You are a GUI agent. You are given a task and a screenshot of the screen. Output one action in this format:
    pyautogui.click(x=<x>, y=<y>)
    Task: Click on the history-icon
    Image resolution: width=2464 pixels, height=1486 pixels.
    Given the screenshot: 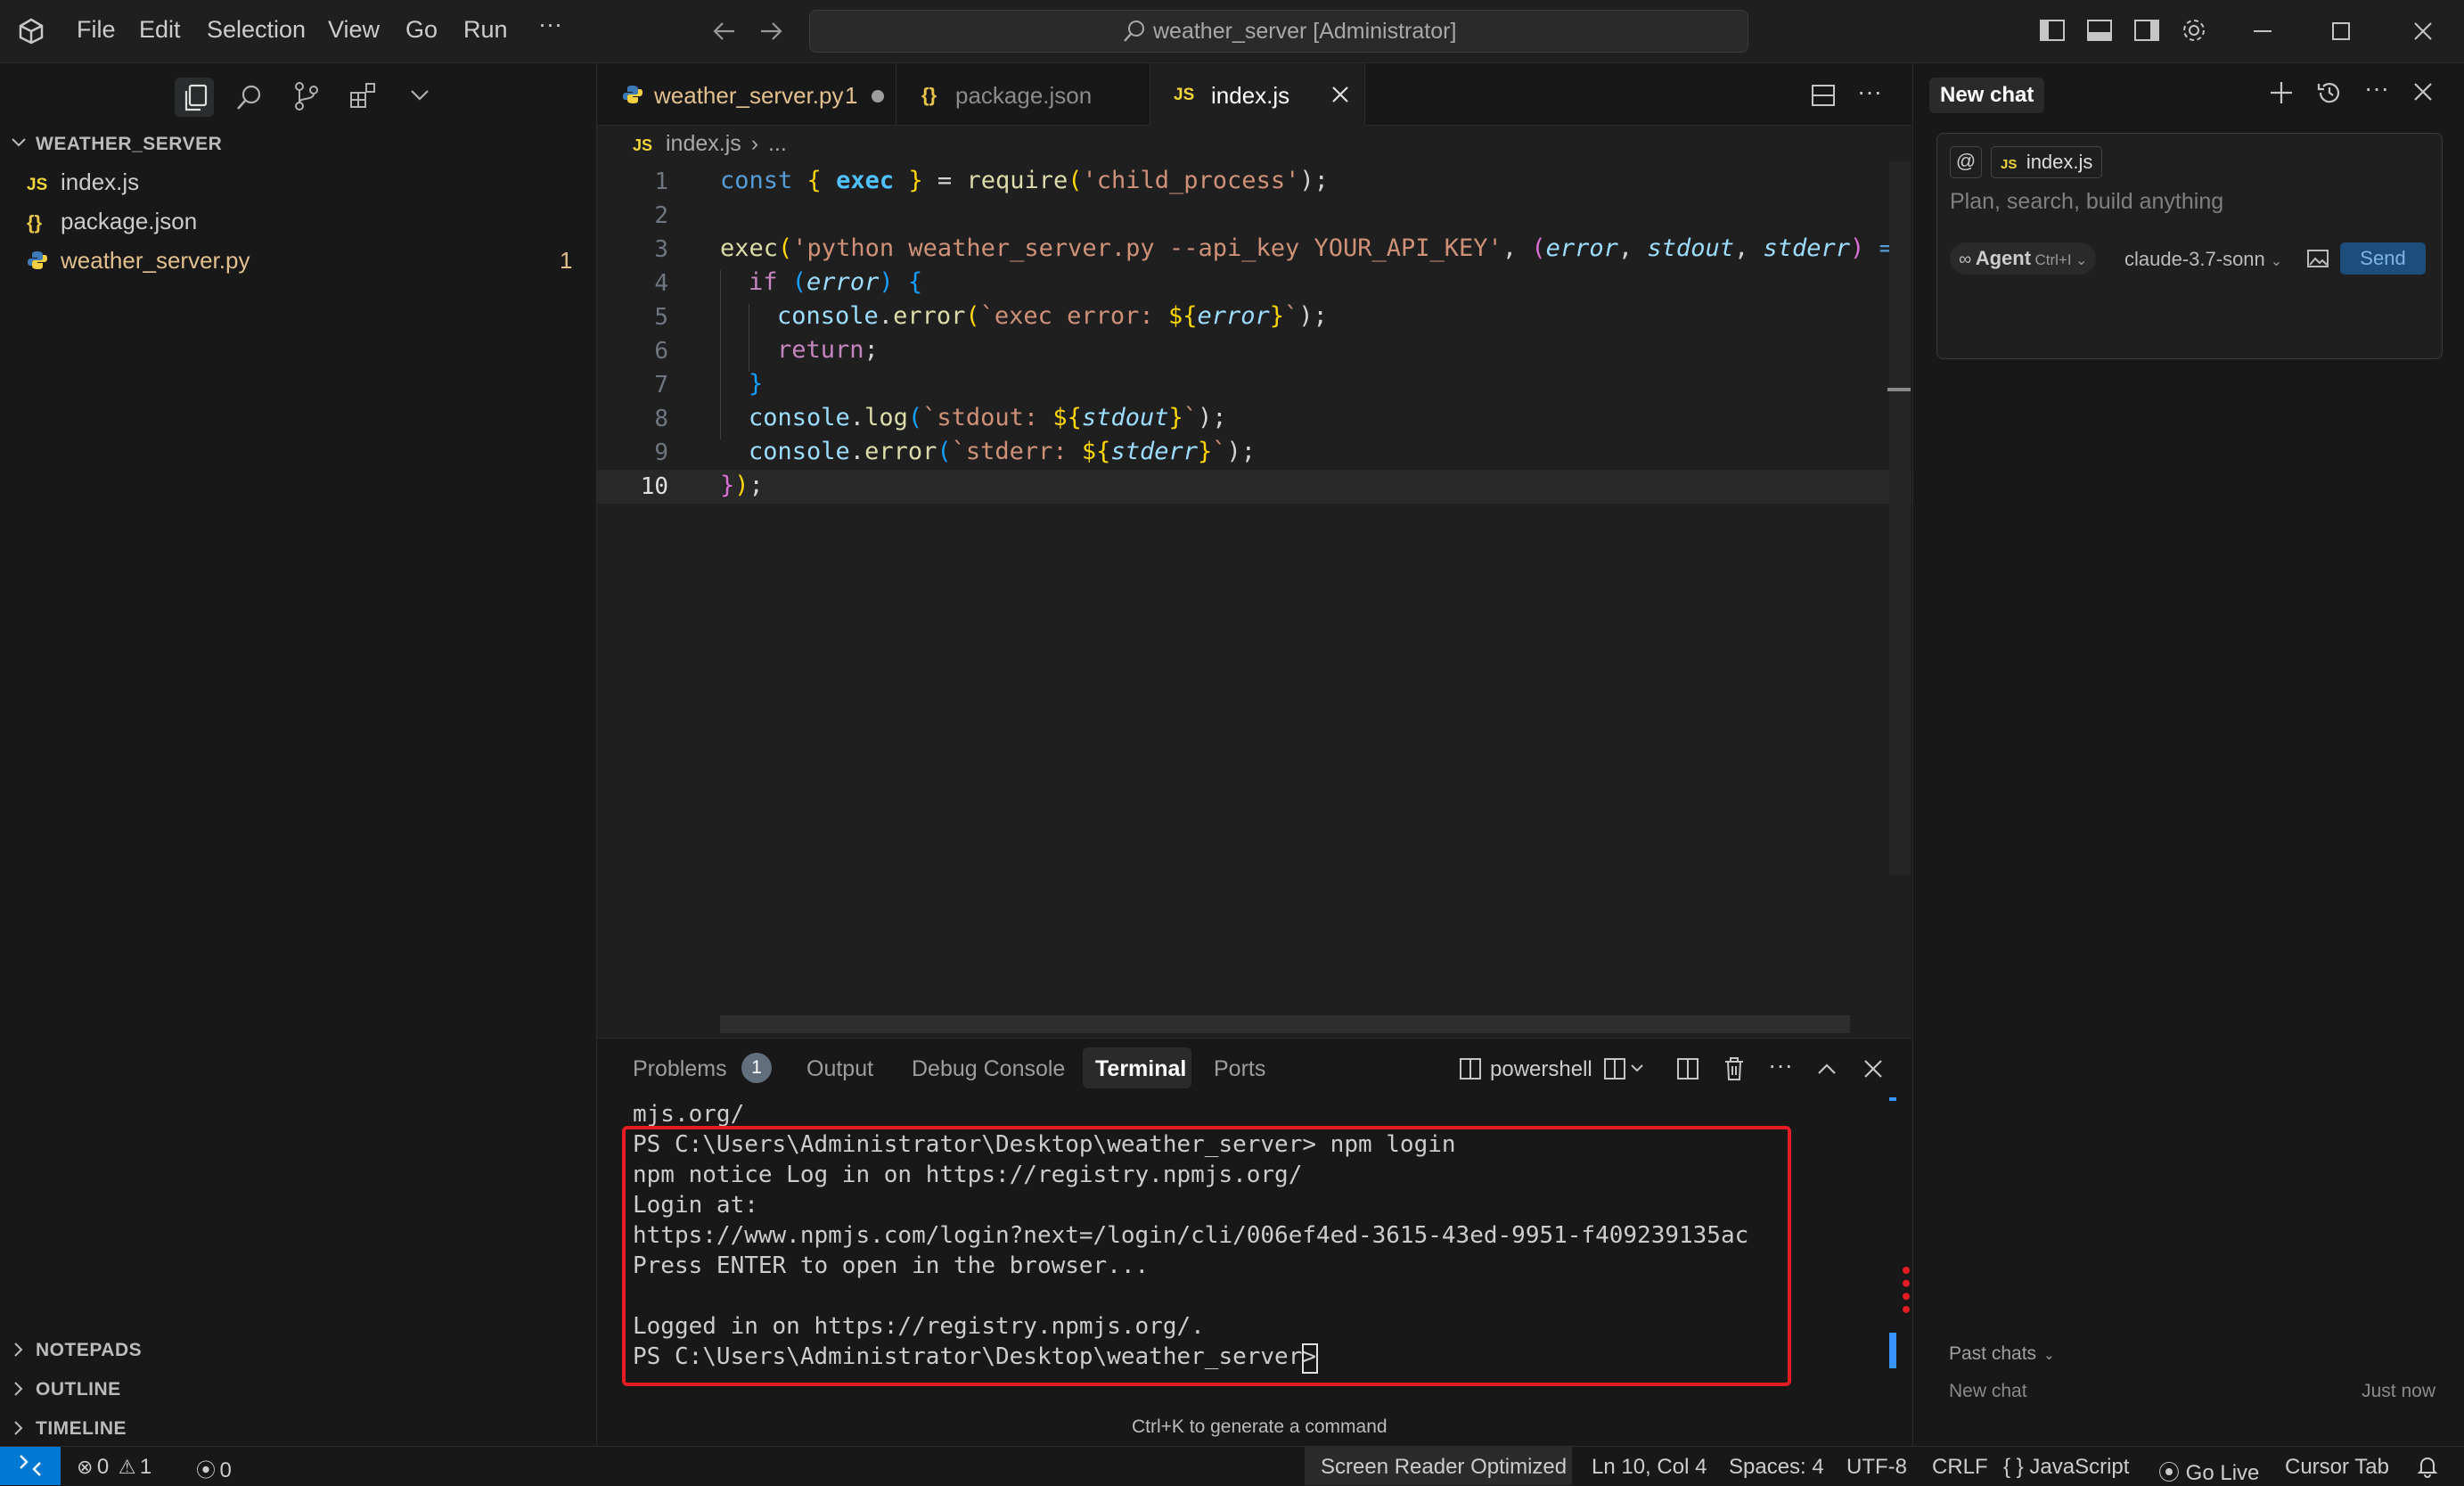 What is the action you would take?
    pyautogui.click(x=2329, y=92)
    